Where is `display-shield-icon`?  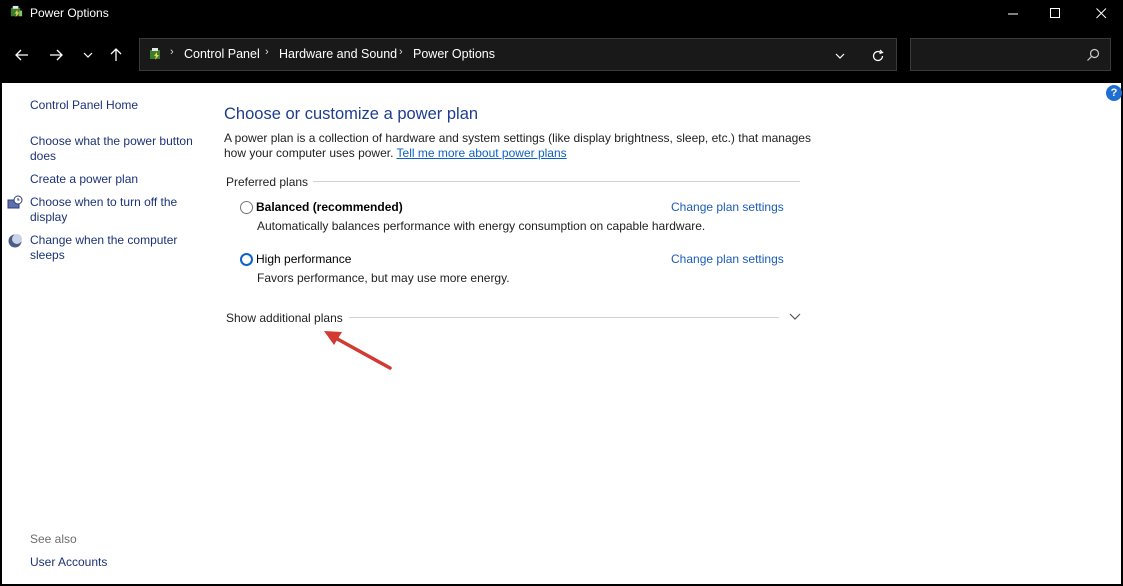
display-shield-icon is located at coordinates (15, 202).